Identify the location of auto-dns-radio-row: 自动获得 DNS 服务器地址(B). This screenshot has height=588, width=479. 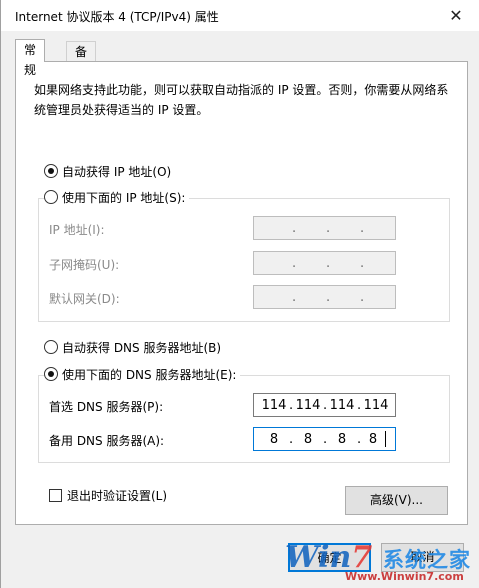
(132, 347).